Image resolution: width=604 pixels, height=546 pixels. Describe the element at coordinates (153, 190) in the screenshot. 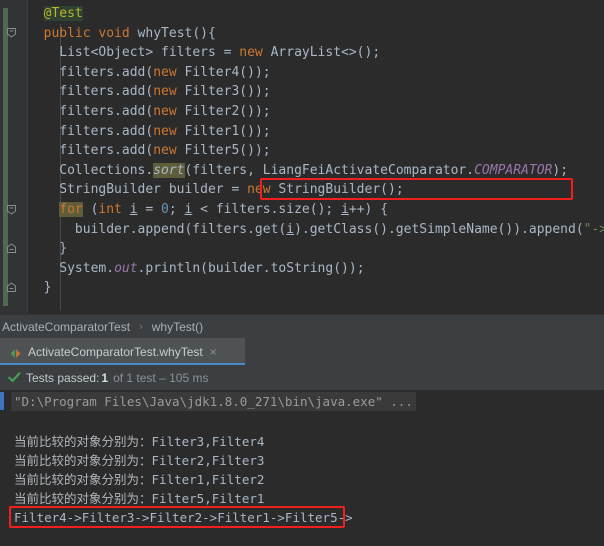

I see `code-token: StringBuilder builder =` at that location.